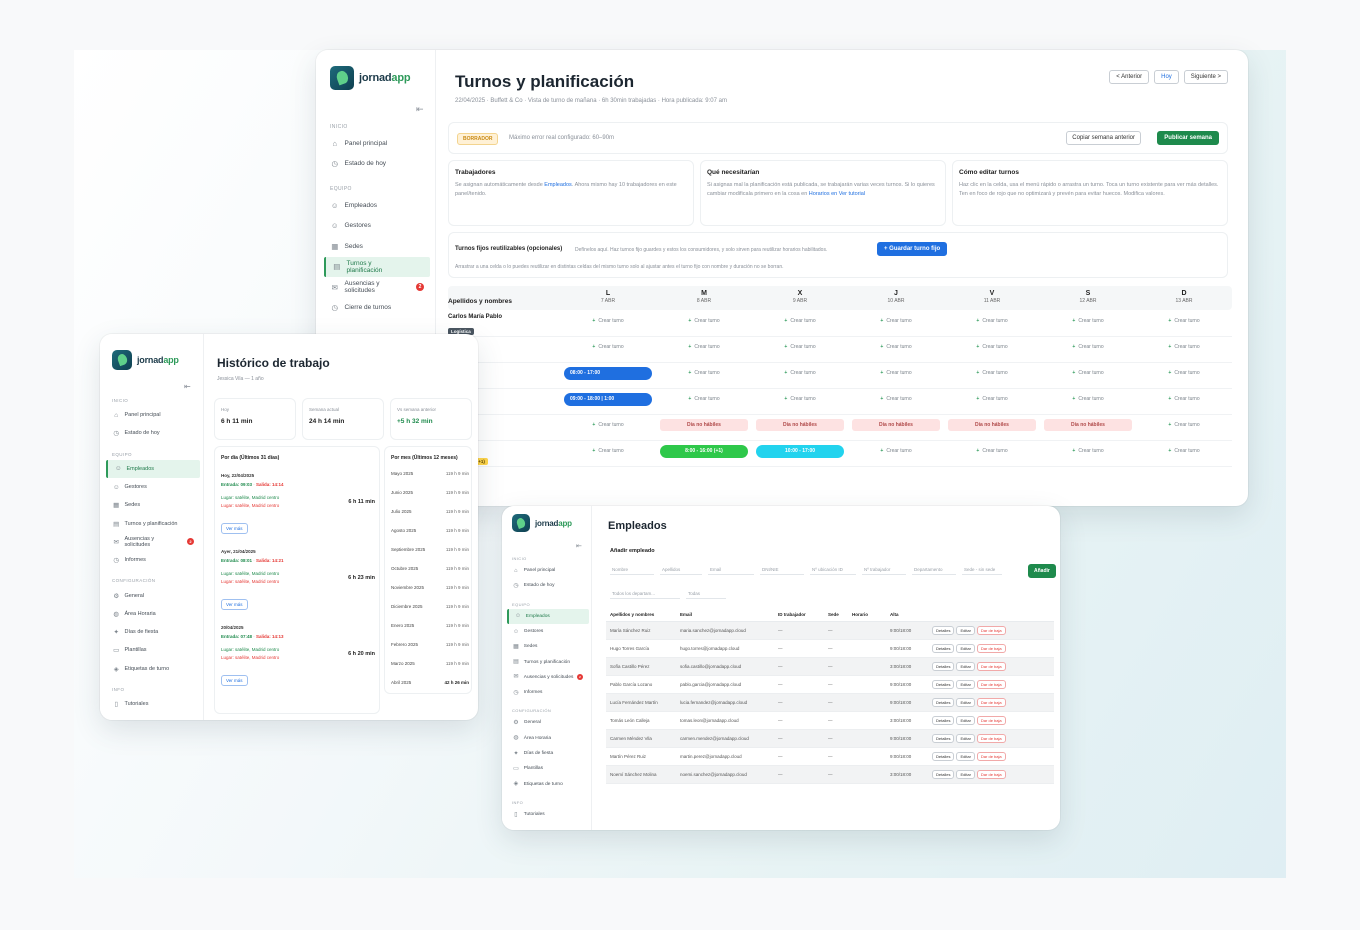 The height and width of the screenshot is (930, 1360). Describe the element at coordinates (833, 569) in the screenshot. I see `field-n-ubicacion-id: Nº ubicación ID` at that location.